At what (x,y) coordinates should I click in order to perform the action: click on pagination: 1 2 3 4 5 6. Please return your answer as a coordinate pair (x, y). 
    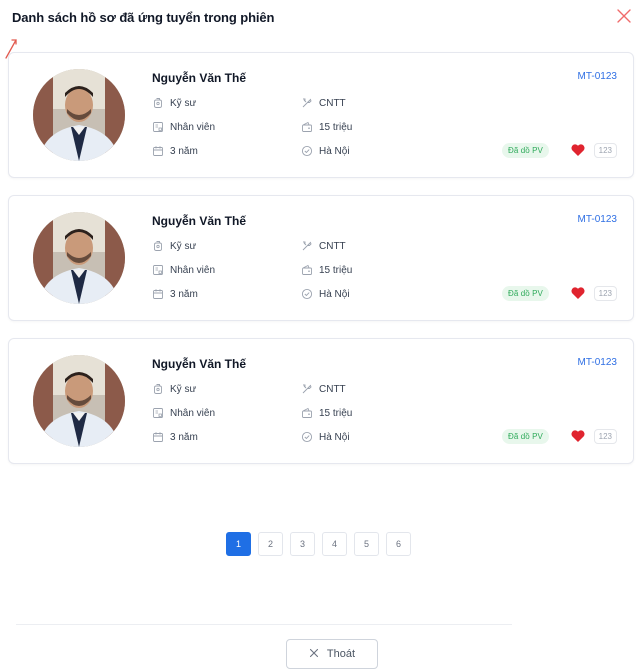
    Looking at the image, I should click on (318, 544).